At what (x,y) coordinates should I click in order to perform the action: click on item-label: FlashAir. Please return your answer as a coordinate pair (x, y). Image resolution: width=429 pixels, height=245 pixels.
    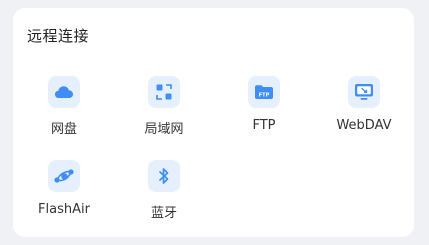
    Looking at the image, I should click on (64, 209).